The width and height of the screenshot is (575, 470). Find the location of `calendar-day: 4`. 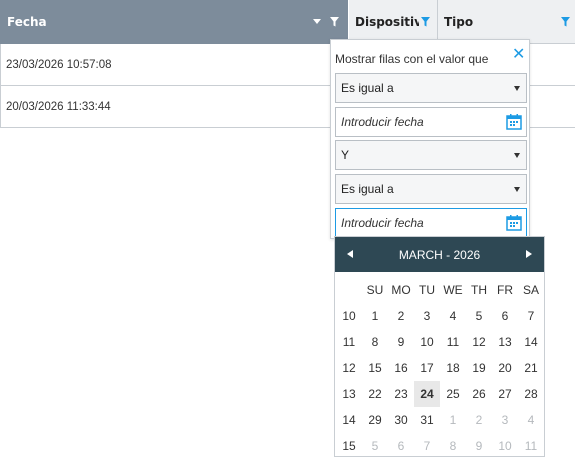

calendar-day: 4 is located at coordinates (453, 316).